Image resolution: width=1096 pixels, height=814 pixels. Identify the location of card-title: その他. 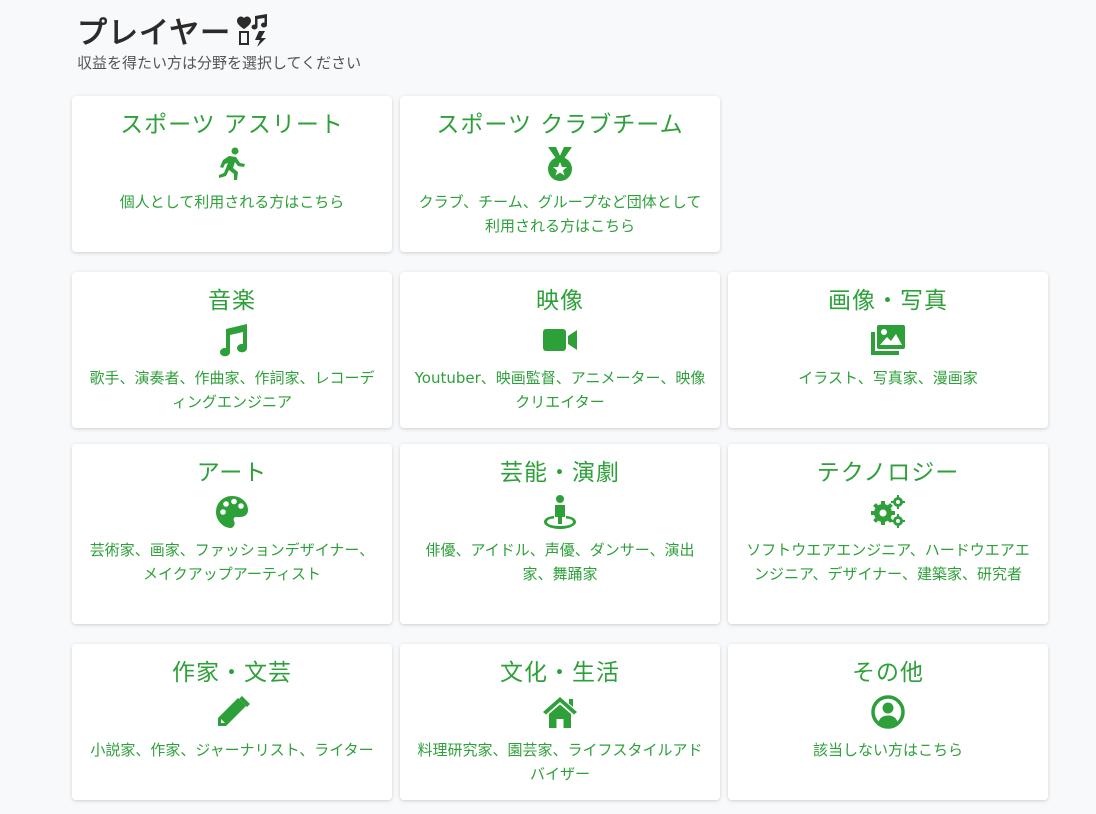
(888, 673).